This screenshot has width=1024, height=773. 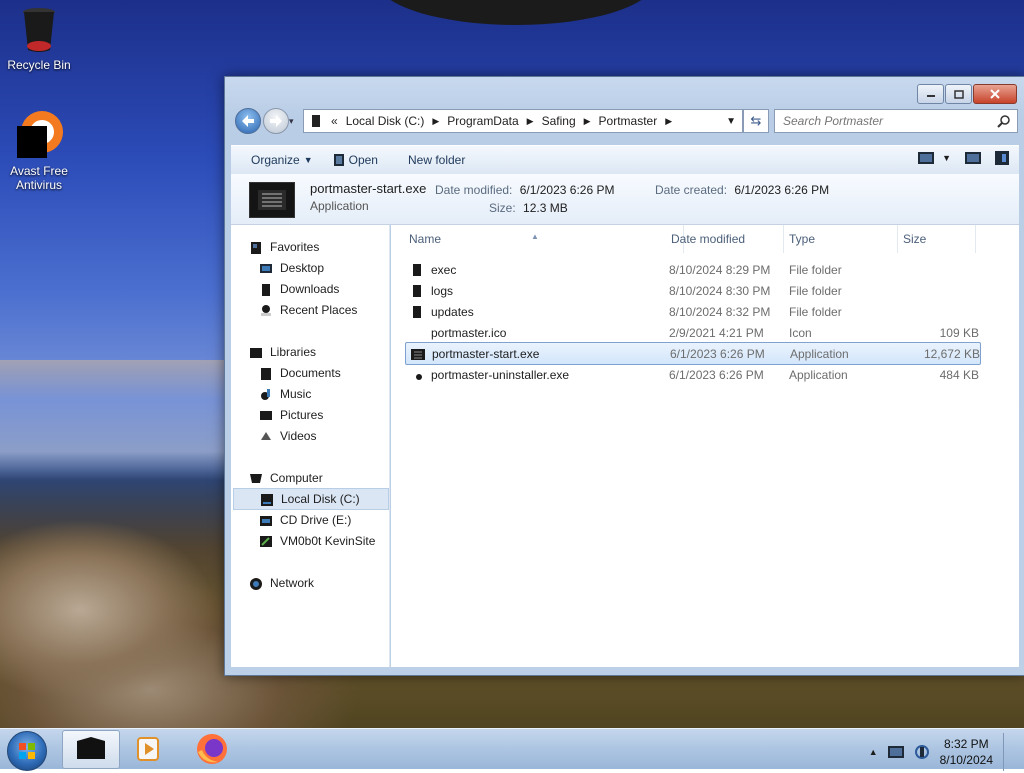 What do you see at coordinates (840, 239) in the screenshot?
I see `column-header-type: Type` at bounding box center [840, 239].